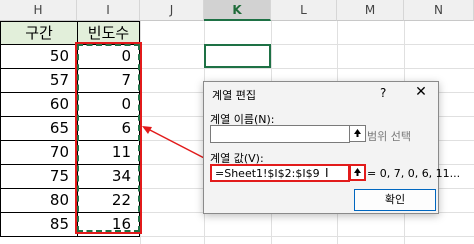  I want to click on close-icon: ✕, so click(421, 92).